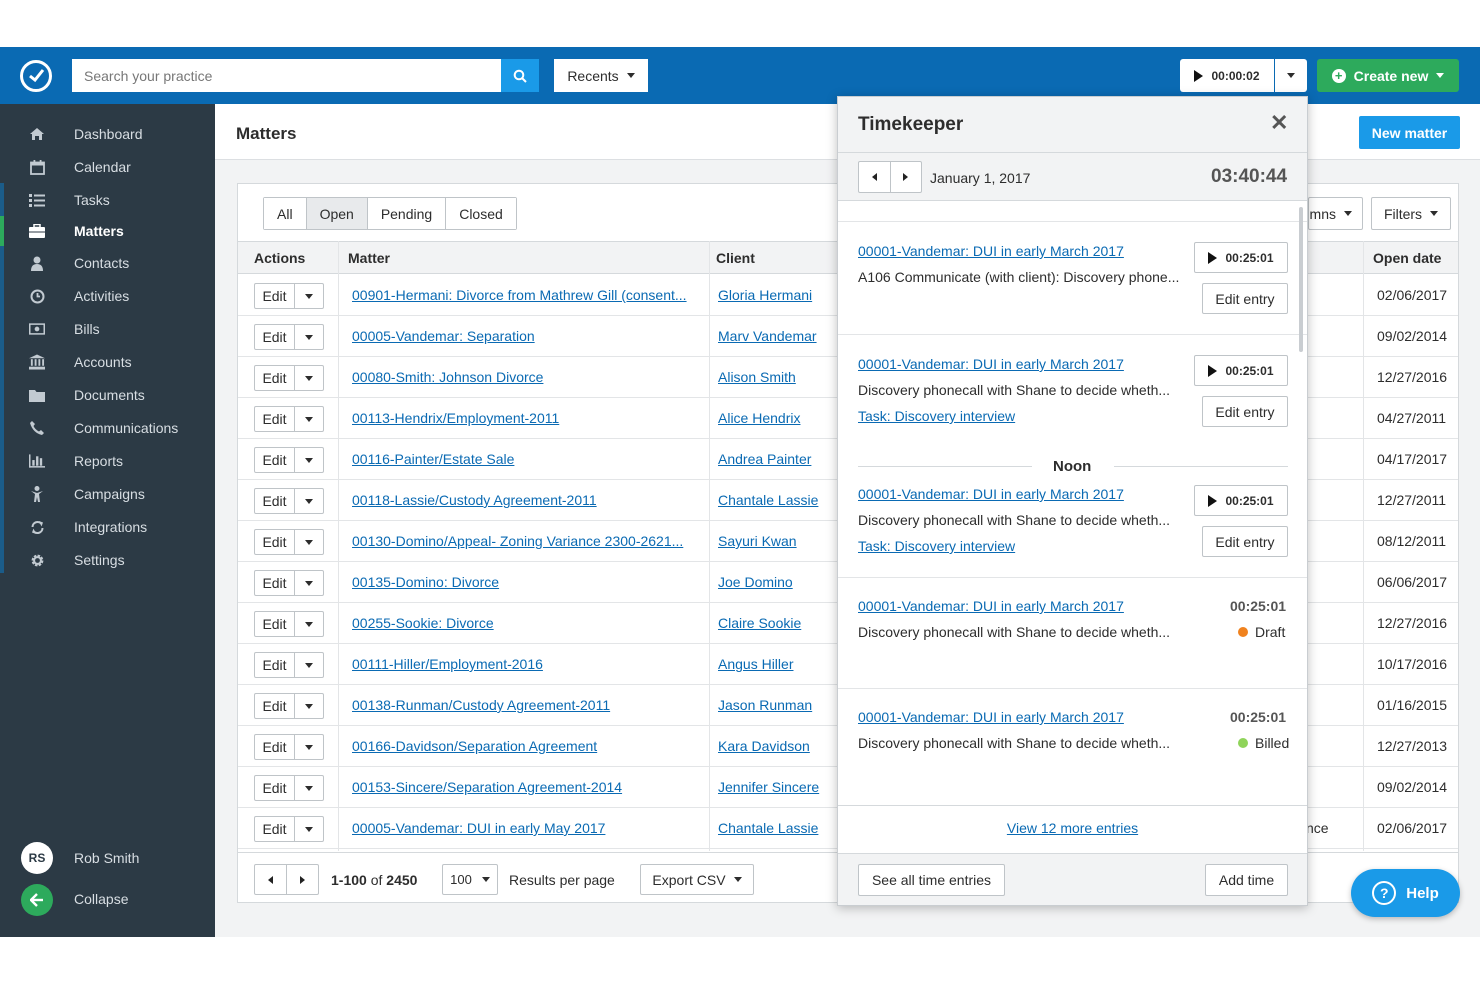 Image resolution: width=1480 pixels, height=987 pixels. What do you see at coordinates (286, 75) in the screenshot?
I see `search-input` at bounding box center [286, 75].